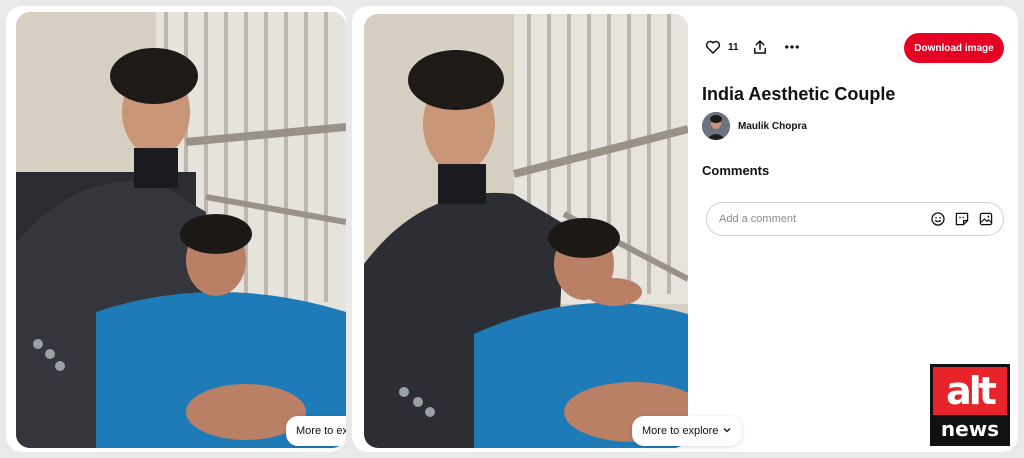  What do you see at coordinates (772, 126) in the screenshot?
I see `author-name: Maulik Chopra` at bounding box center [772, 126].